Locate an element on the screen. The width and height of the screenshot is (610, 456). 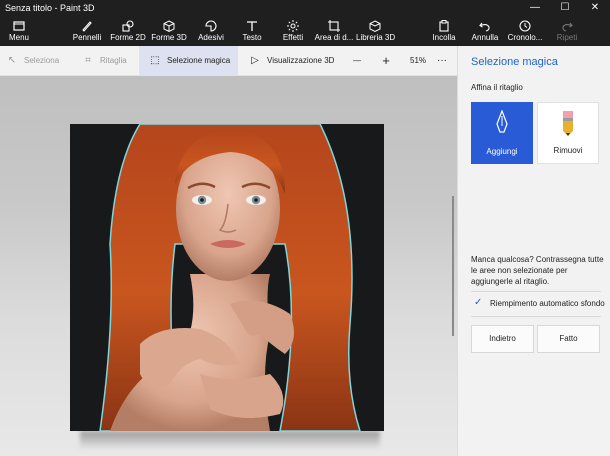
canvas-icon is located at coordinates (334, 26).